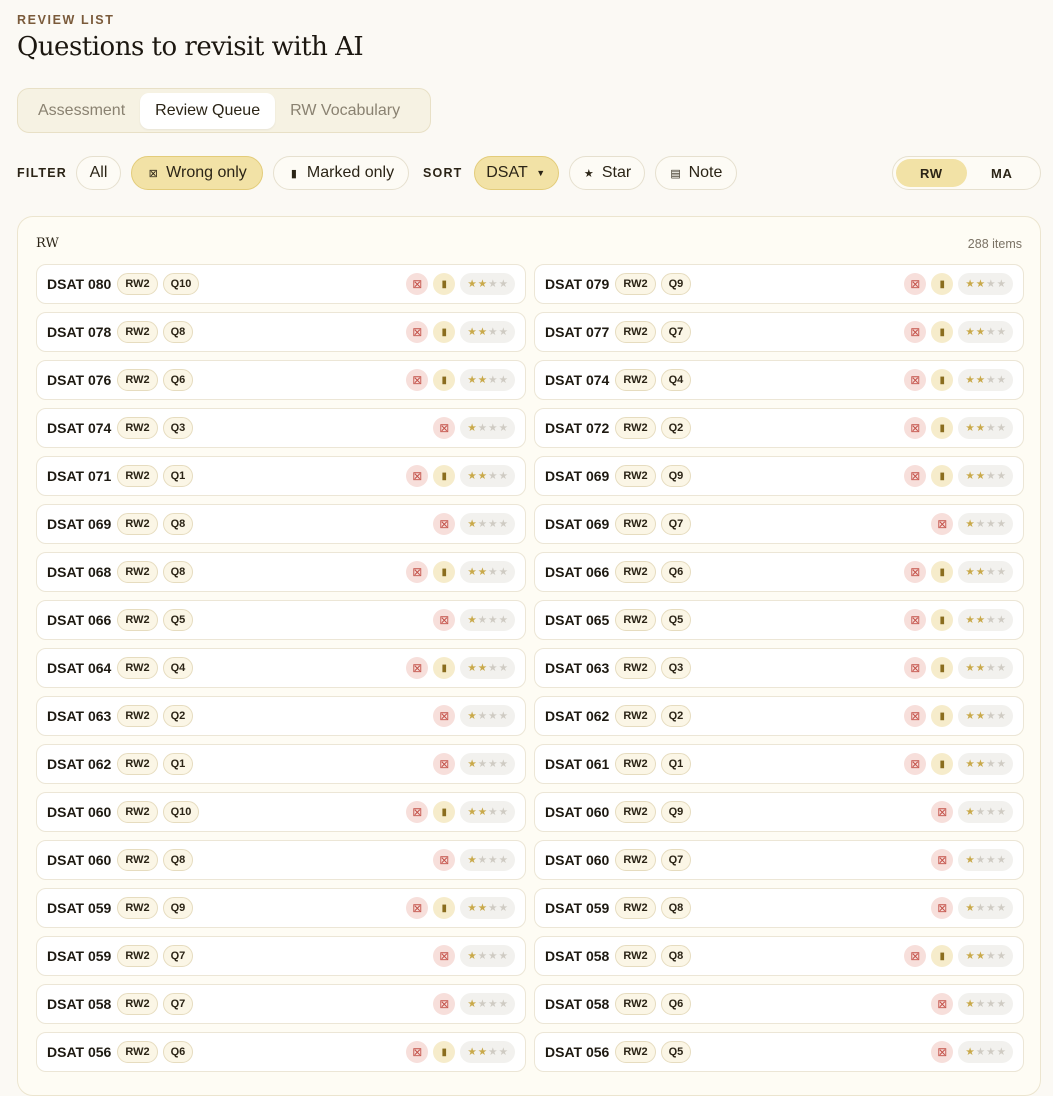  Describe the element at coordinates (197, 173) in the screenshot. I see `filter-wrong-only-button: ⊠ Wrong only` at that location.